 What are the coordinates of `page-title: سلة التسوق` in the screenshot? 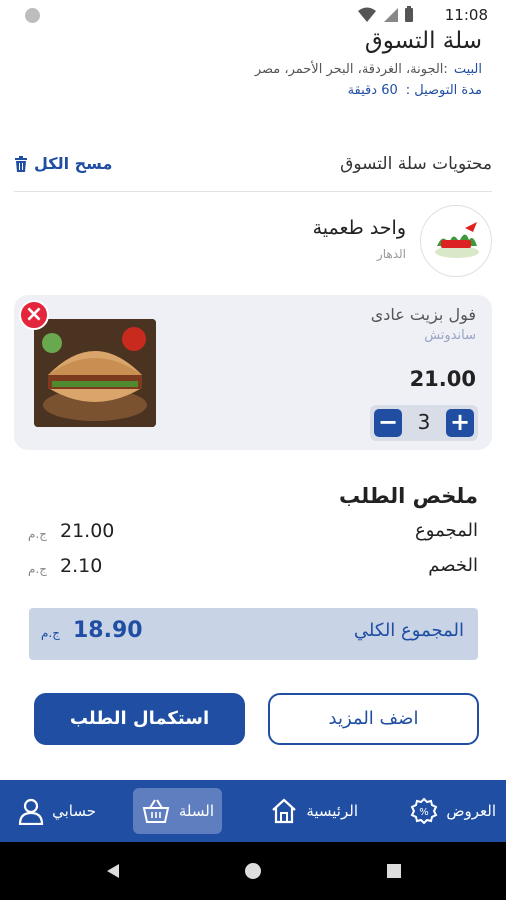 It's located at (423, 41).